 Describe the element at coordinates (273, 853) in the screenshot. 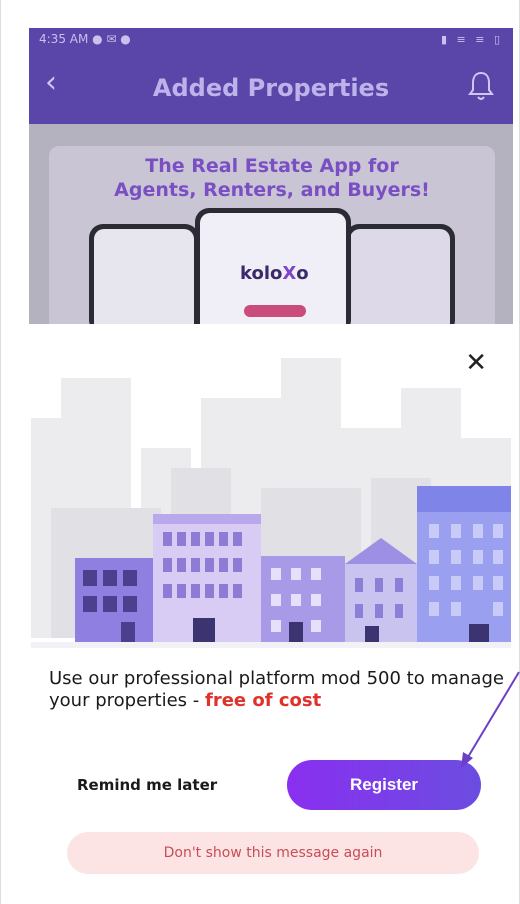

I see `dont-show-again-button: Don't show this message again` at that location.